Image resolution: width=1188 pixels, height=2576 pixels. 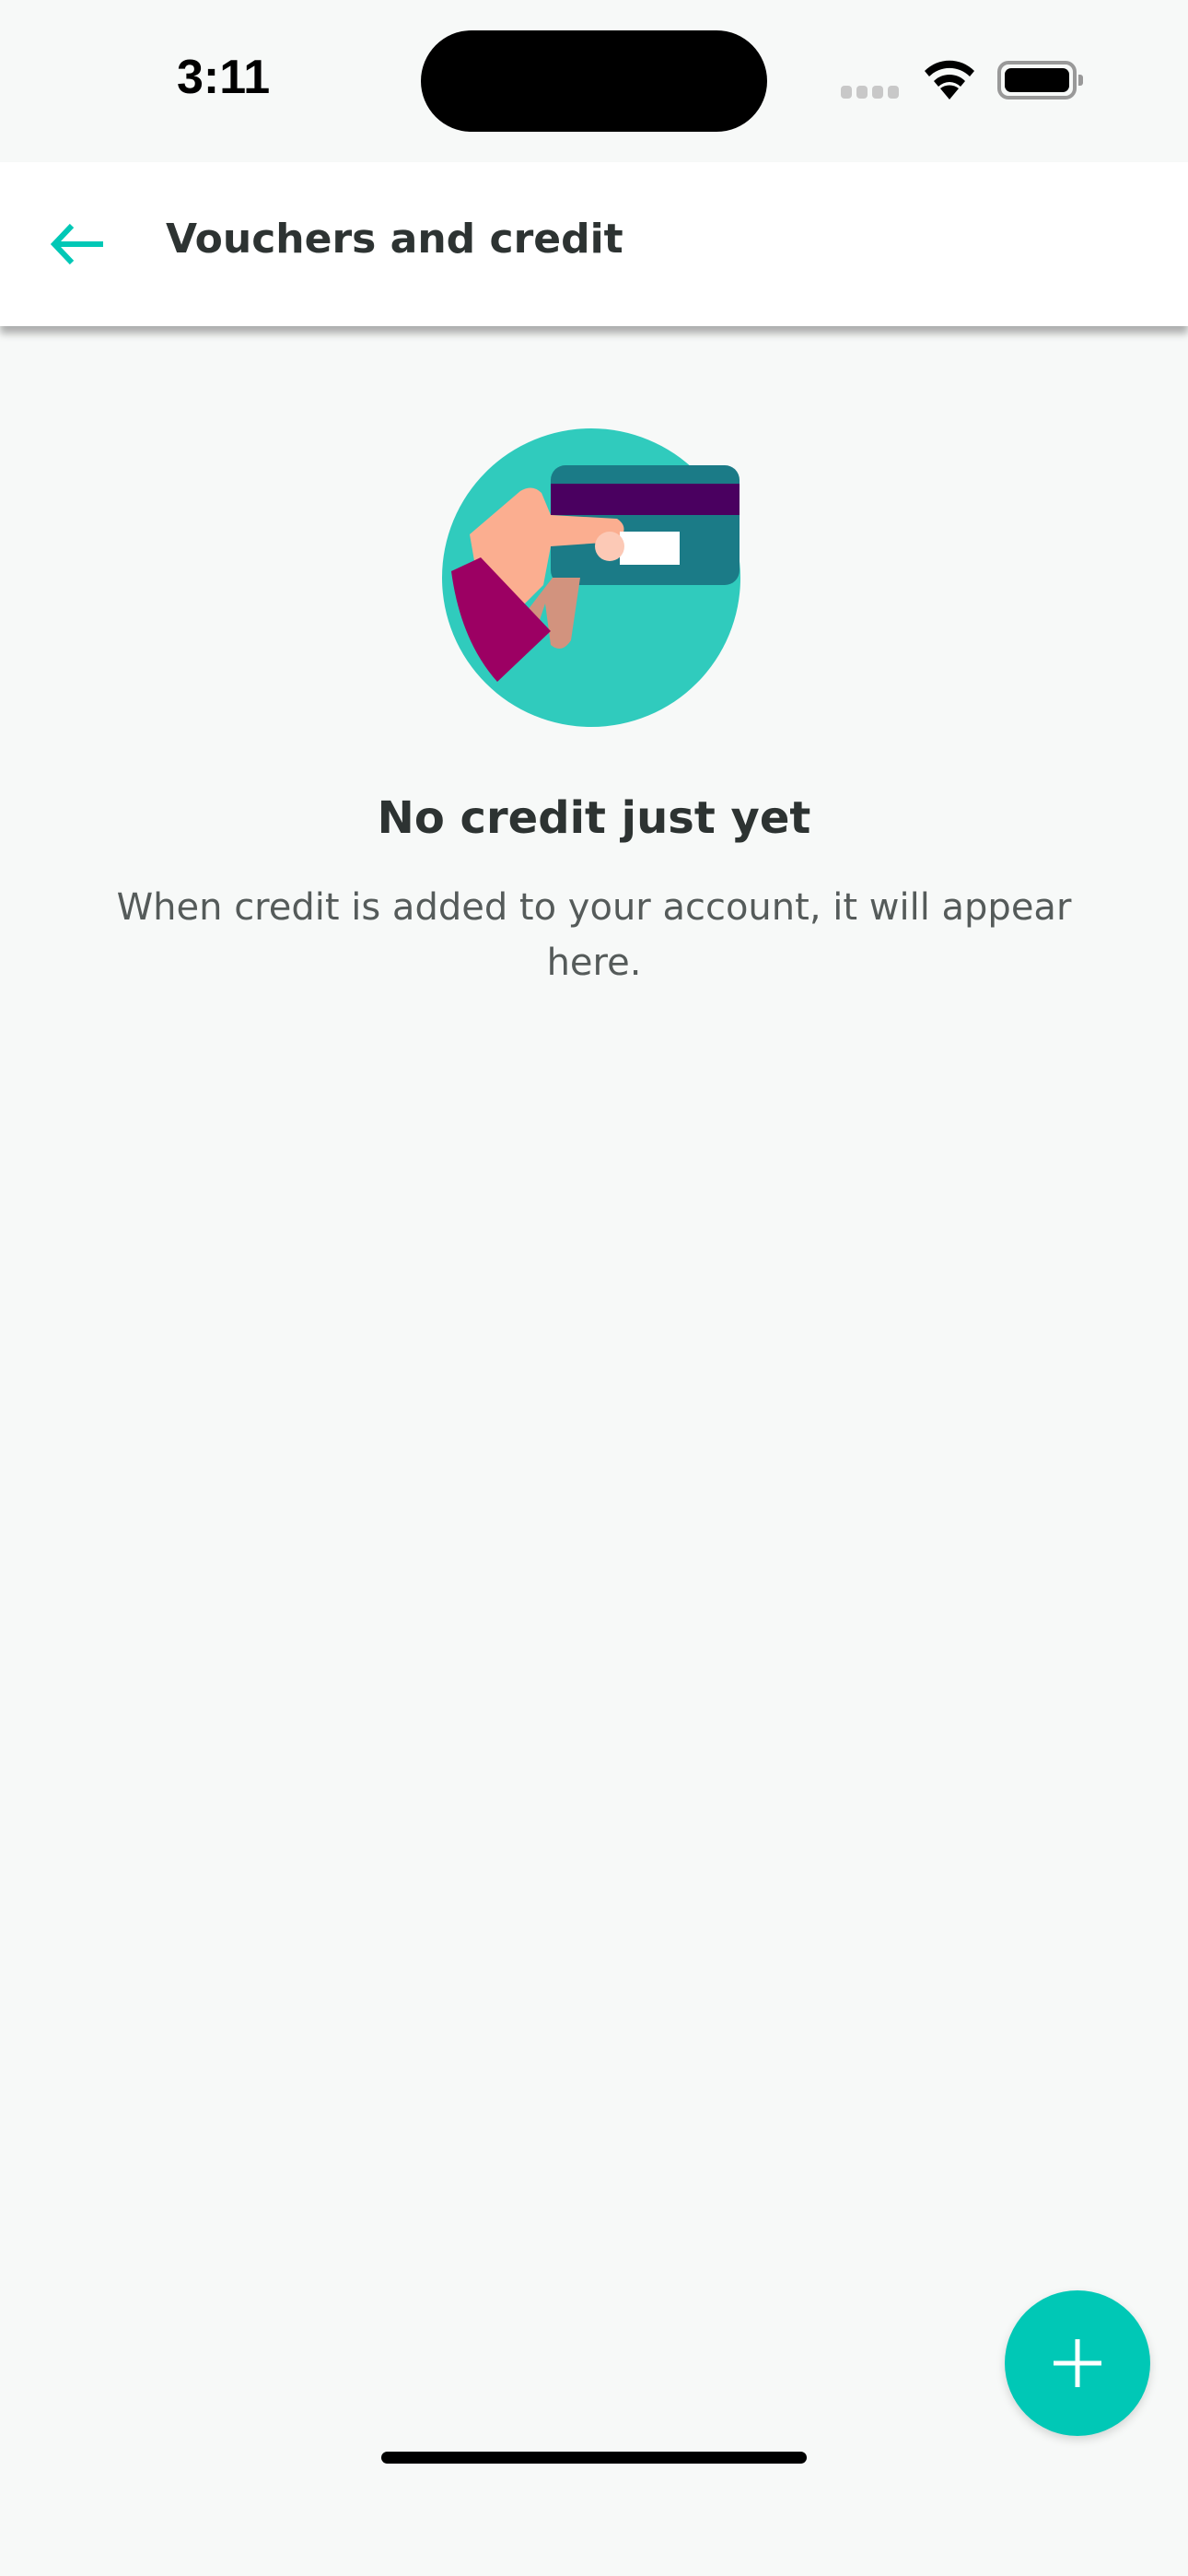 What do you see at coordinates (78, 244) in the screenshot?
I see `back-arrow-icon` at bounding box center [78, 244].